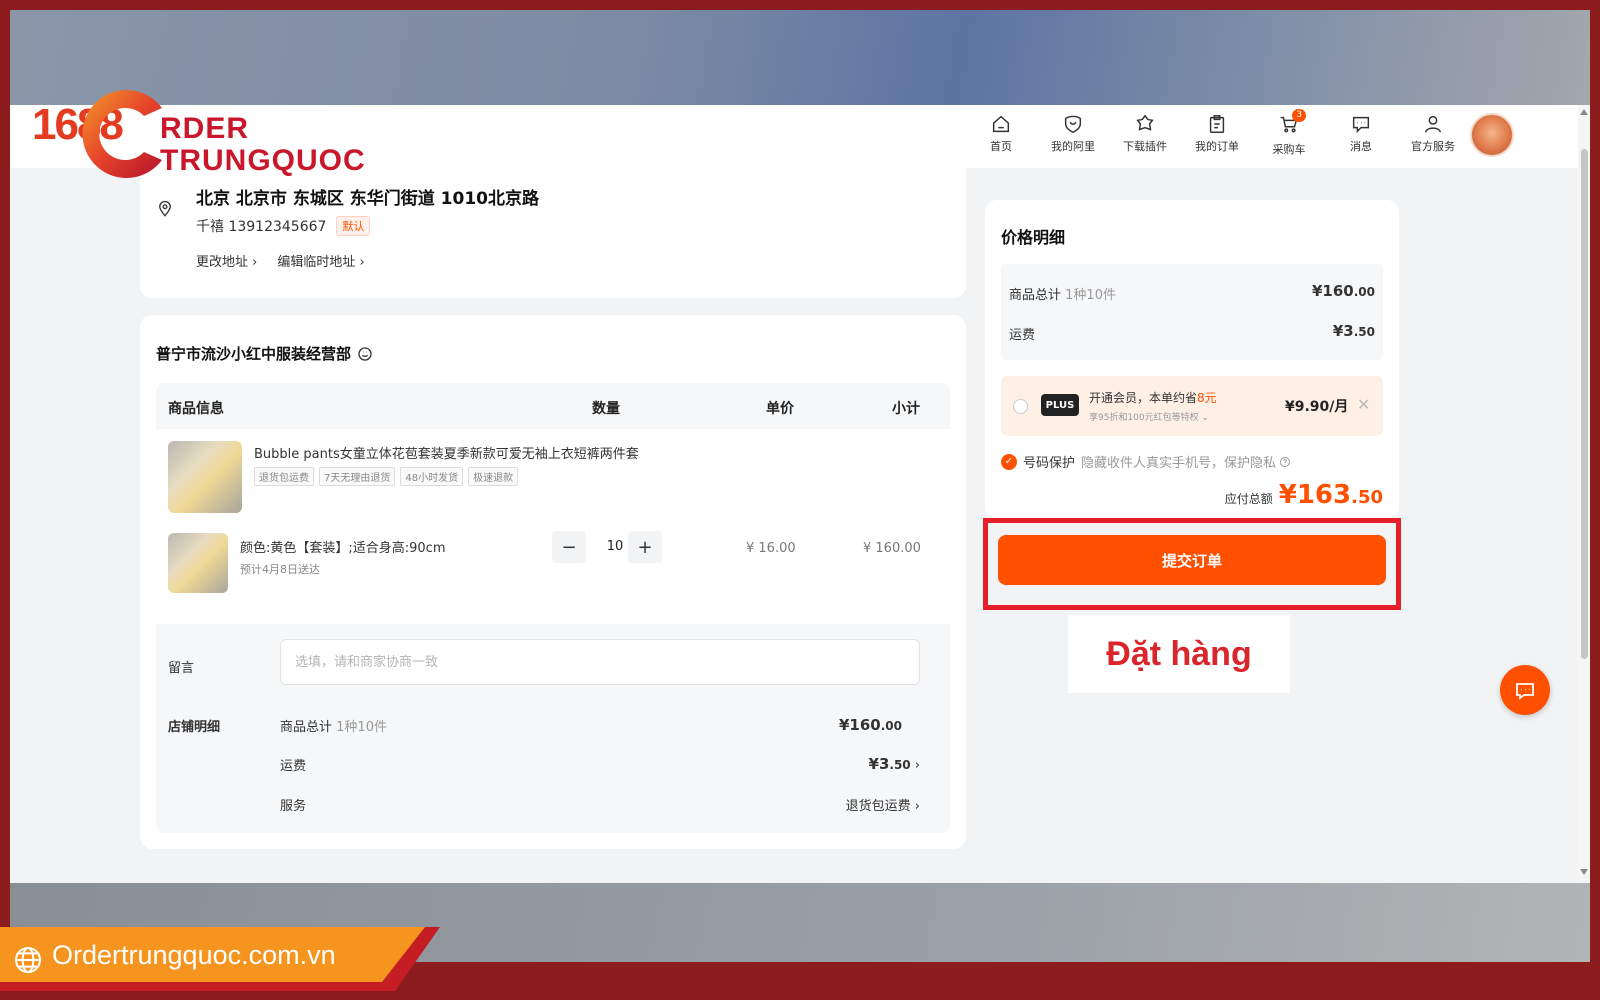 The image size is (1600, 1000). I want to click on nav-label: 我的阿里, so click(1073, 146).